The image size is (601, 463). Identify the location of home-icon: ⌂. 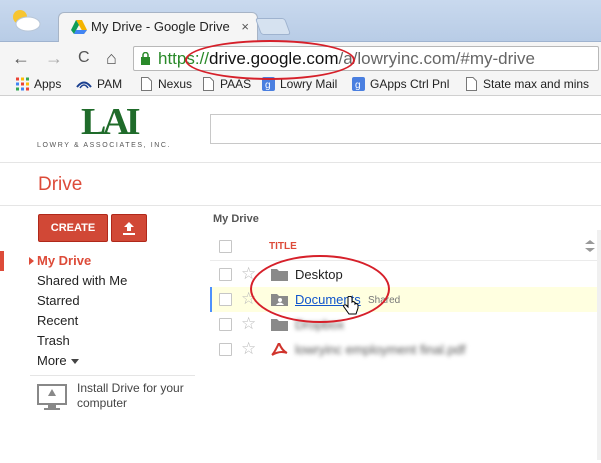
(111, 58).